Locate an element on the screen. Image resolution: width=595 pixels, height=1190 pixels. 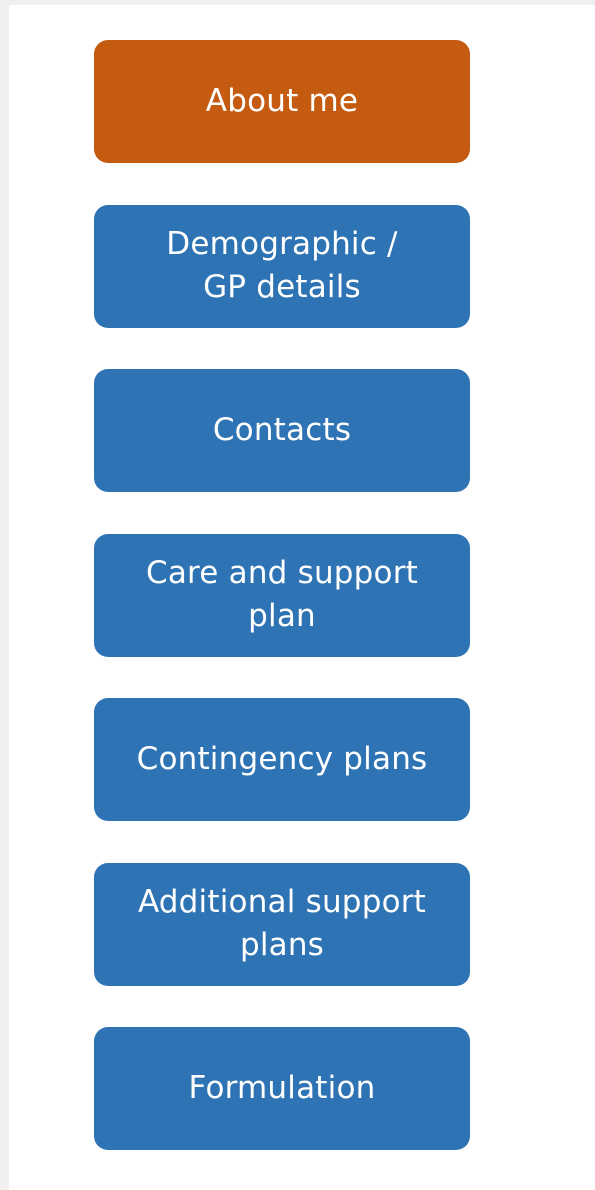
nav-item-label: Care and support plan is located at coordinates (282, 594).